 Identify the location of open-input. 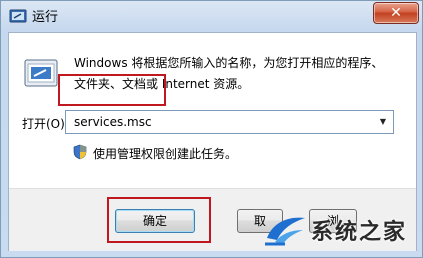
(219, 122).